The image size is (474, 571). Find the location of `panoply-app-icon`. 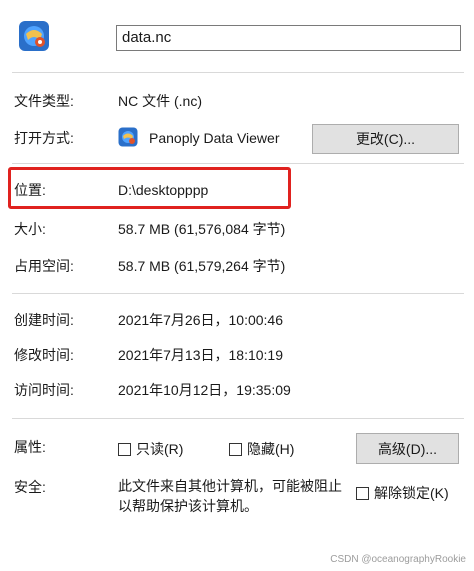

panoply-app-icon is located at coordinates (128, 137).